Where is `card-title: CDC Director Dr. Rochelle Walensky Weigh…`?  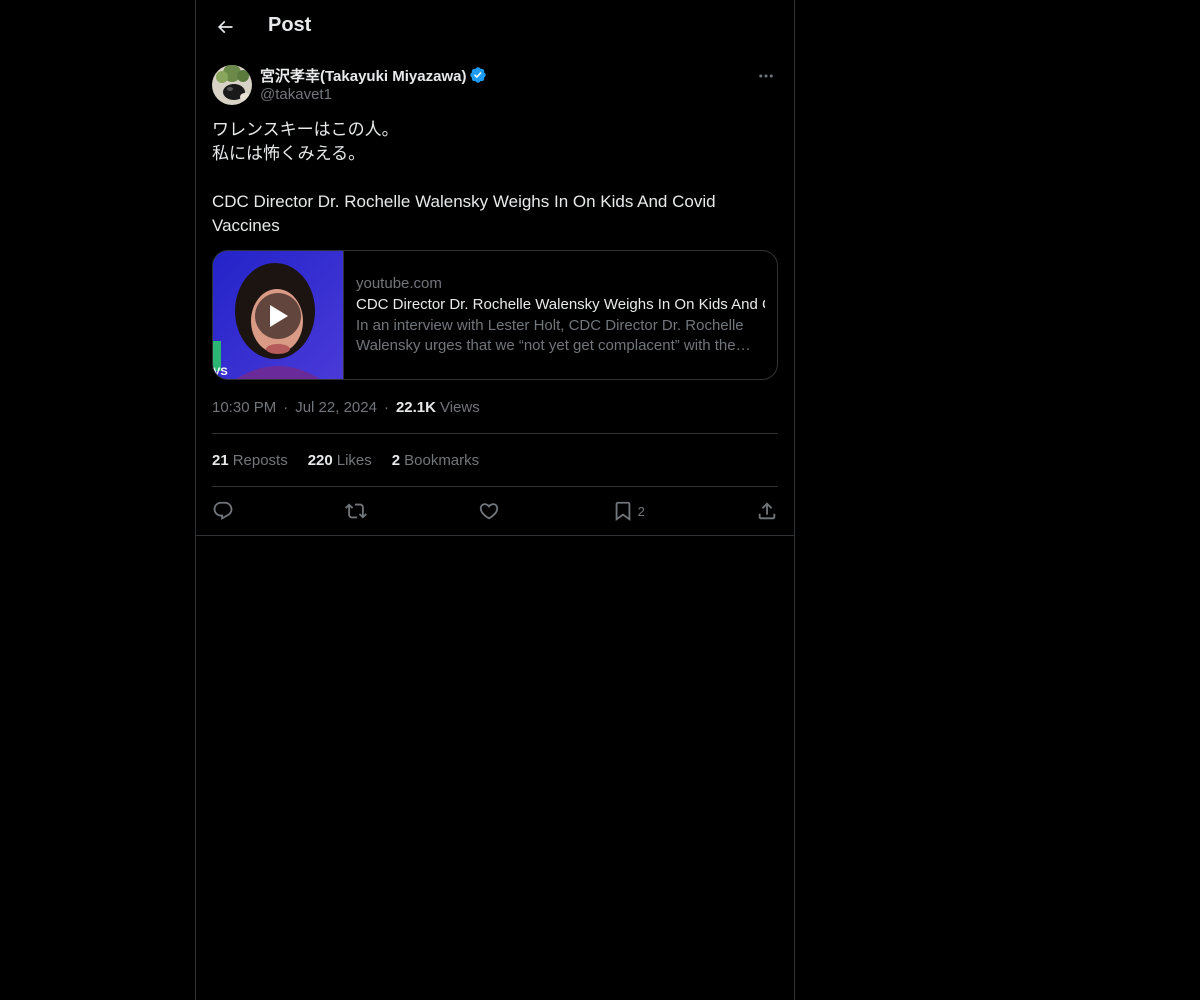 card-title: CDC Director Dr. Rochelle Walensky Weigh… is located at coordinates (560, 304).